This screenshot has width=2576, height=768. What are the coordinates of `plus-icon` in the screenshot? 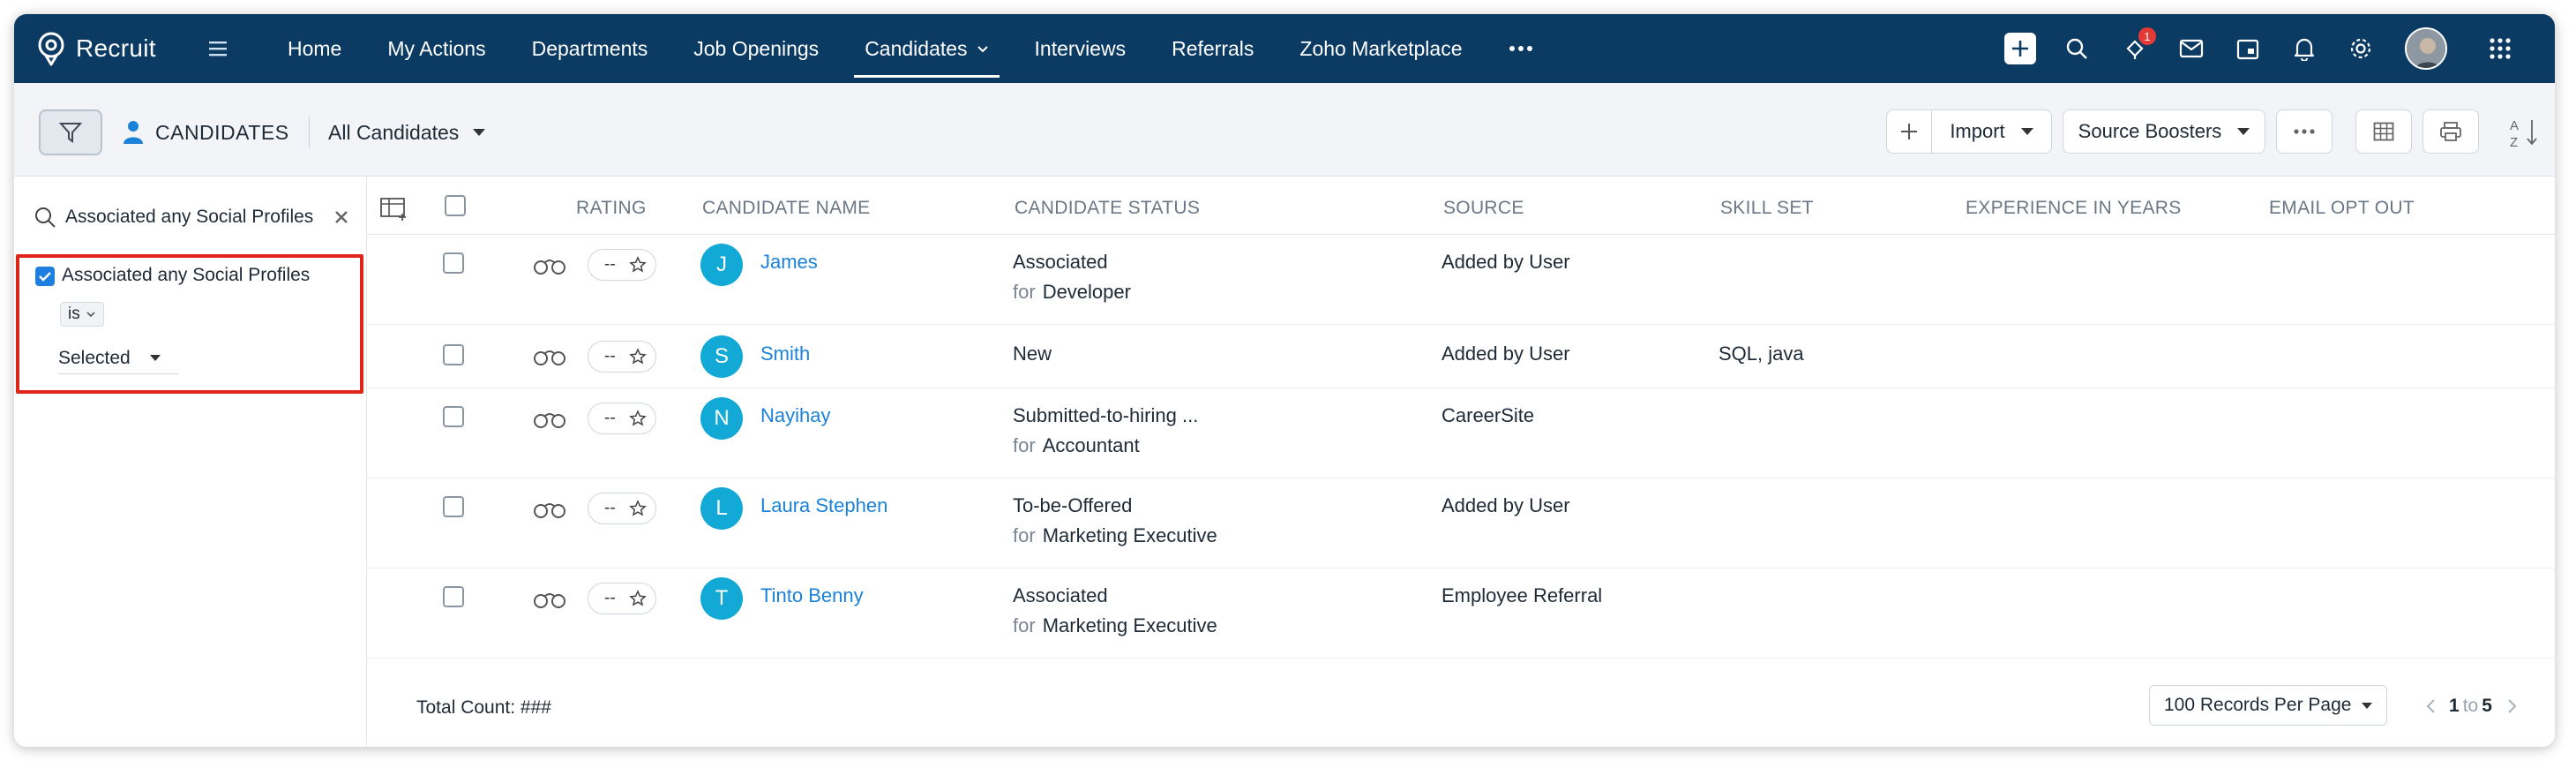 It's located at (1909, 131).